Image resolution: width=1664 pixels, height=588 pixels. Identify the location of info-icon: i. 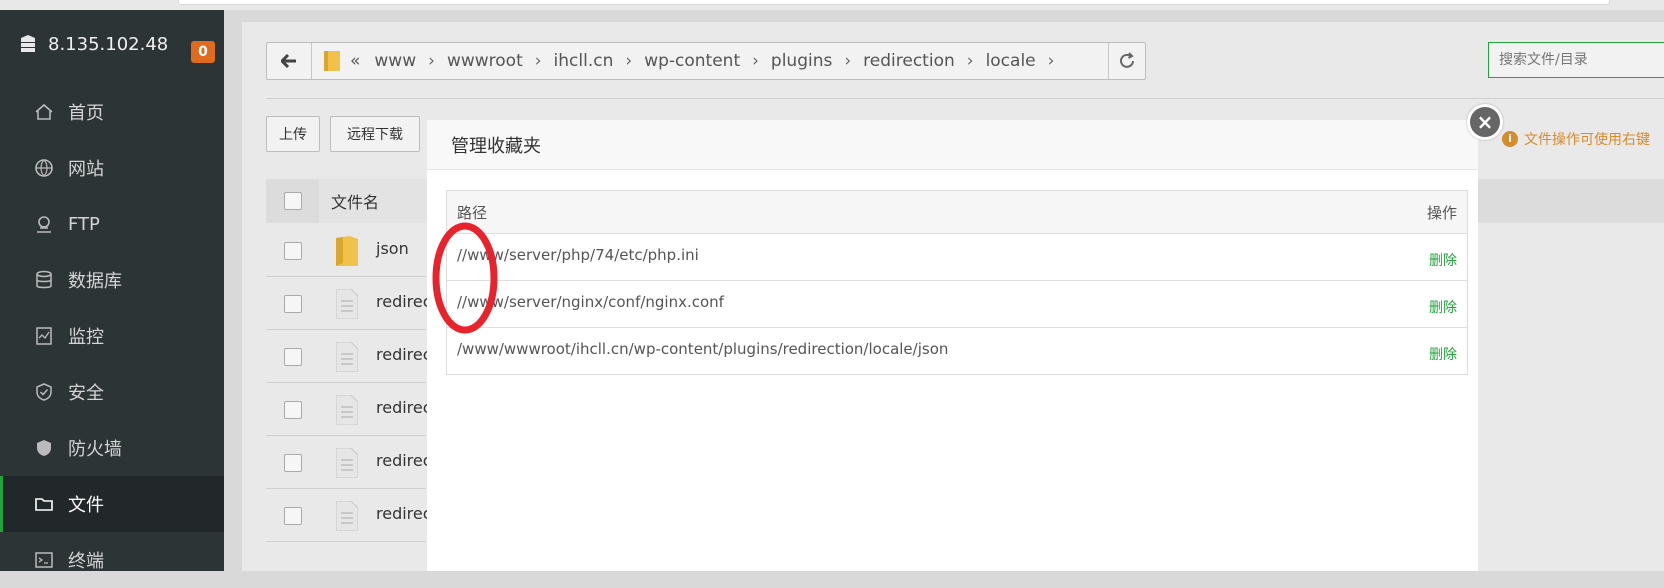
(1510, 139).